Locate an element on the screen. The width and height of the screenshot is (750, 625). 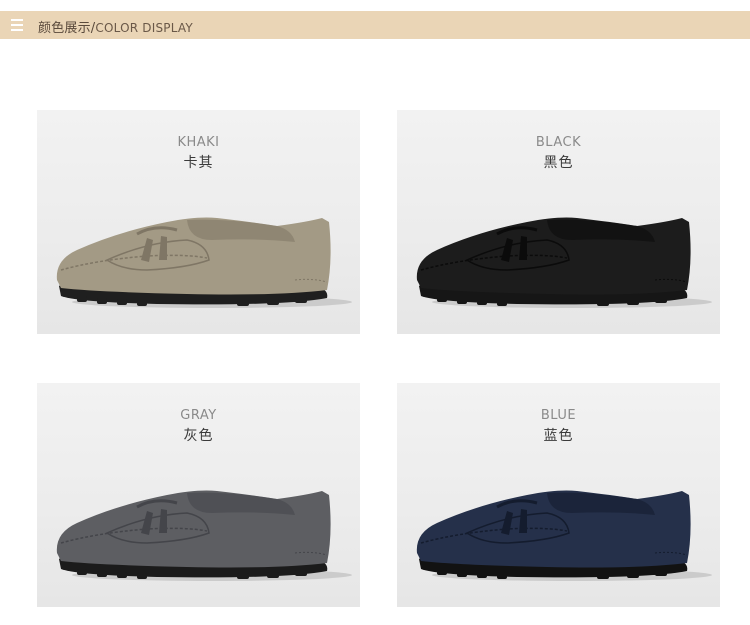
section-header: 颜色展示/COLOR DISPLAY is located at coordinates (375, 25).